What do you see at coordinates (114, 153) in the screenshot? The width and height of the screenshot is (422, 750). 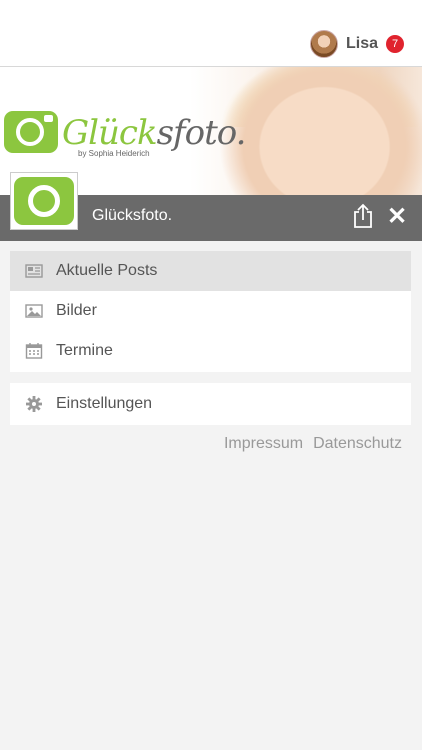 I see `brand-byline: by Sophia Heiderich` at bounding box center [114, 153].